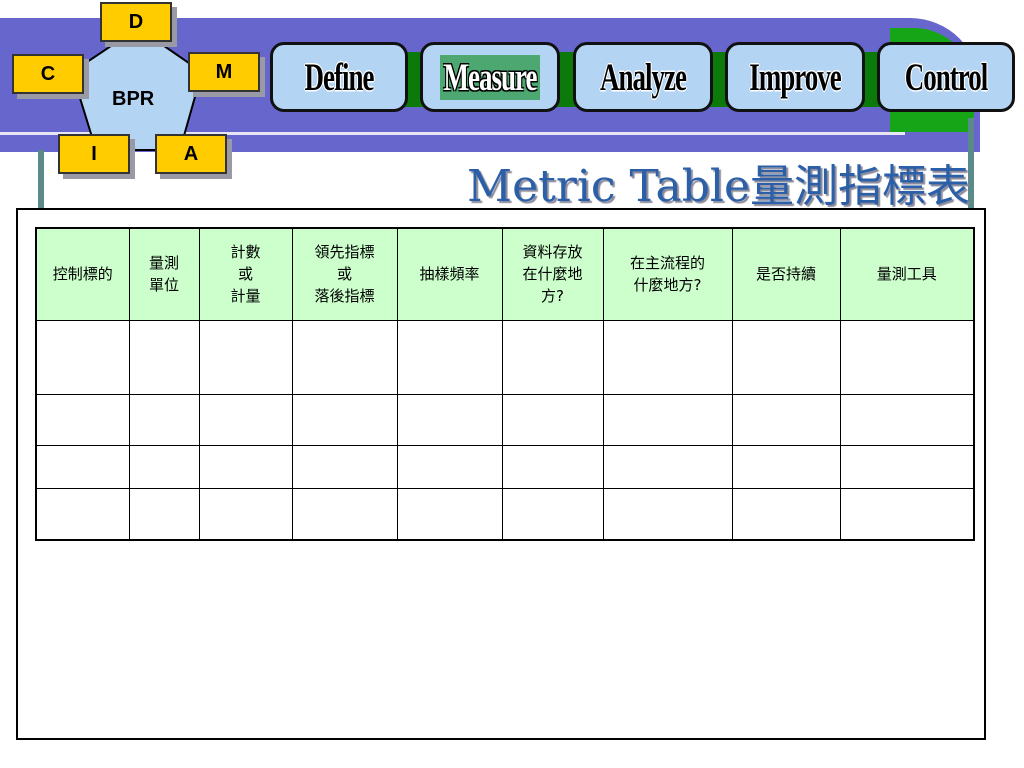 The width and height of the screenshot is (1024, 768). I want to click on header-continuous: 是否持續, so click(786, 274).